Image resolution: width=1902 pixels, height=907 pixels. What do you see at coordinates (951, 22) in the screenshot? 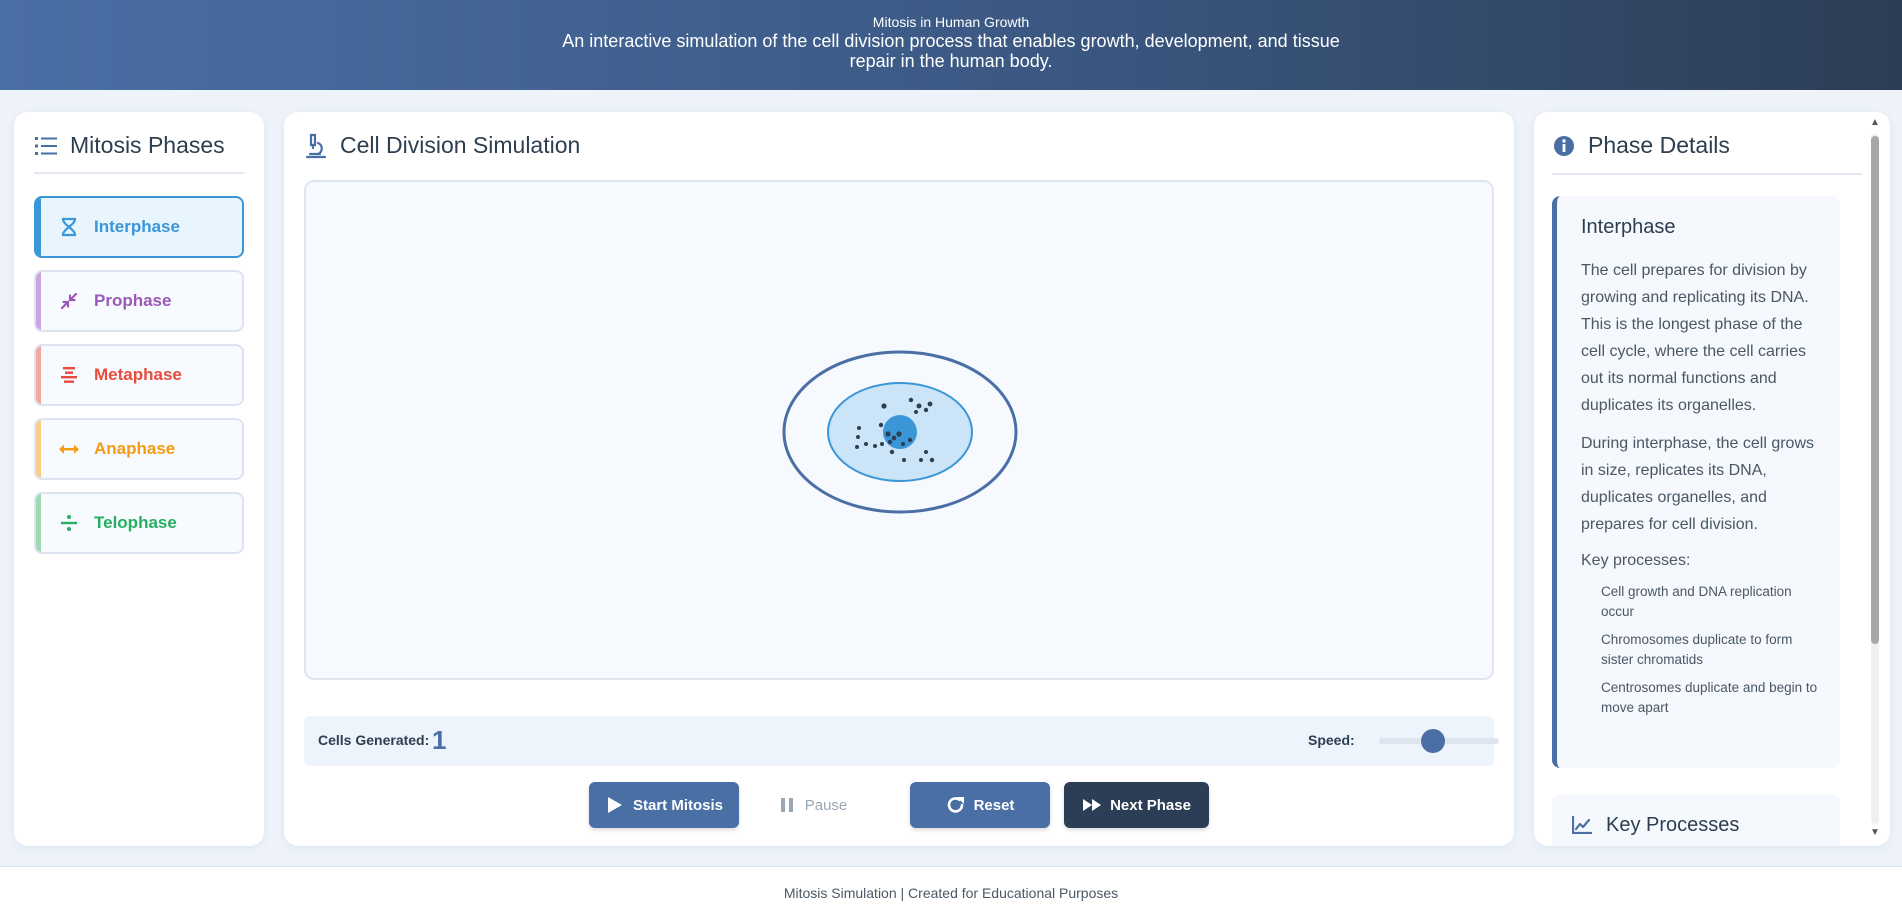
I see `app-title: Mitosis in Human Growth` at bounding box center [951, 22].